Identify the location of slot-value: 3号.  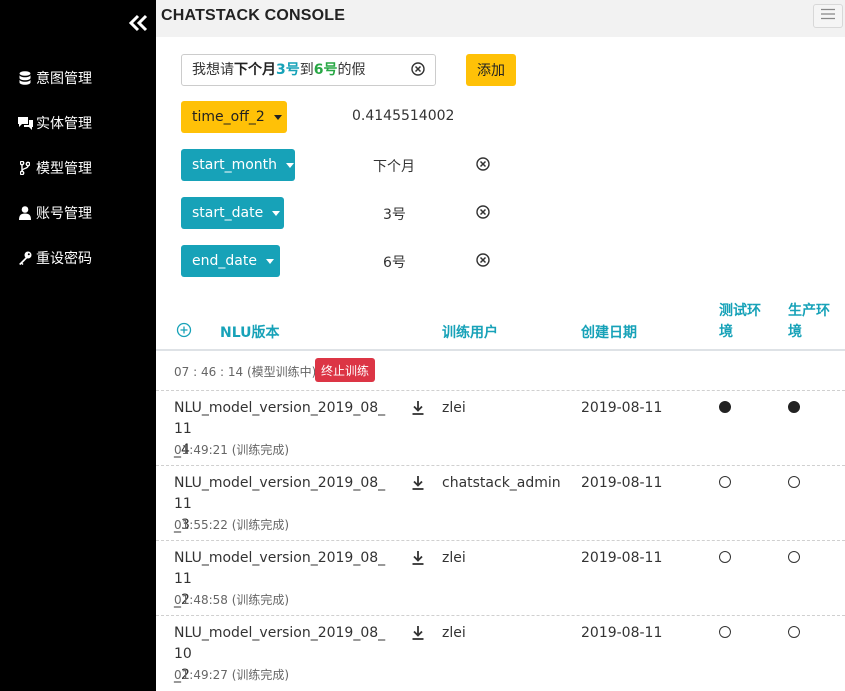
(394, 215).